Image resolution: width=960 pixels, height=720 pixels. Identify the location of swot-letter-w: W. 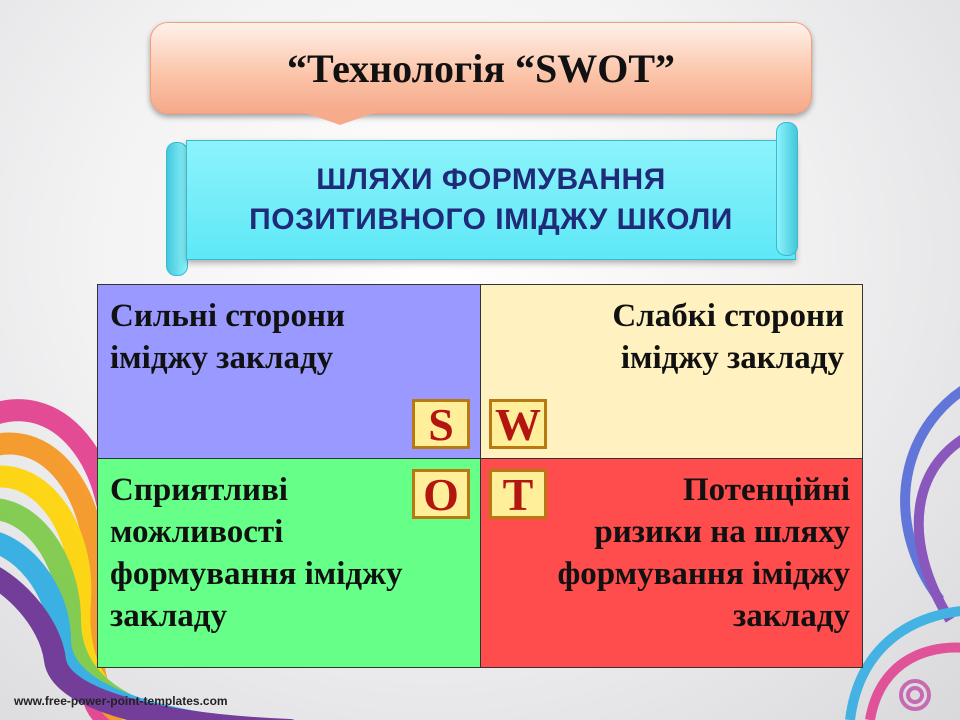
(518, 424).